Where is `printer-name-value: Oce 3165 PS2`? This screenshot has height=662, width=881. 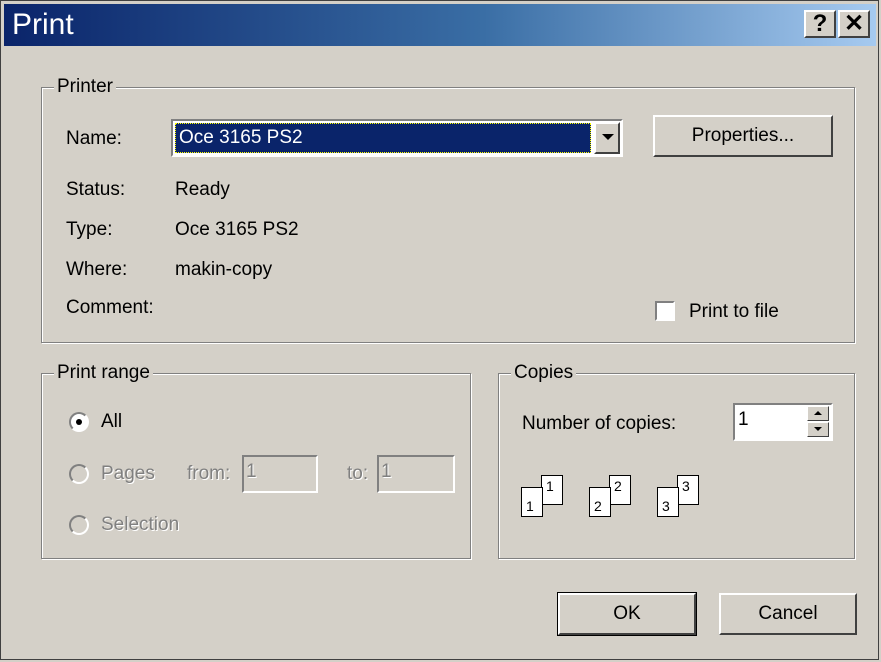 printer-name-value: Oce 3165 PS2 is located at coordinates (383, 138).